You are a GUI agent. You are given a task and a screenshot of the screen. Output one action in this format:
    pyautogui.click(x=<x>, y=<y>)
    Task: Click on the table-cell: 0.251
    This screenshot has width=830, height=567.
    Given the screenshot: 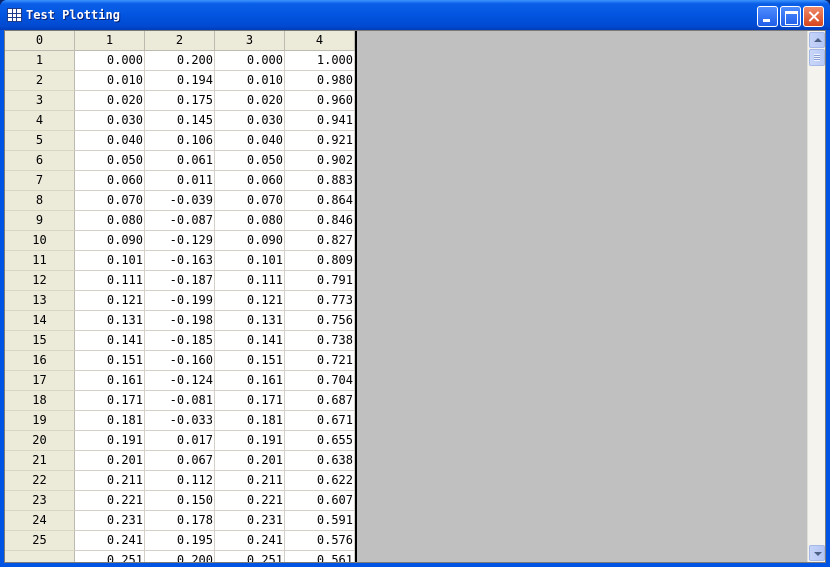 What is the action you would take?
    pyautogui.click(x=250, y=556)
    